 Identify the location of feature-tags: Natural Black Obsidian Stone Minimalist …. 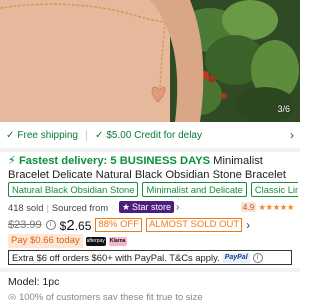
(153, 190).